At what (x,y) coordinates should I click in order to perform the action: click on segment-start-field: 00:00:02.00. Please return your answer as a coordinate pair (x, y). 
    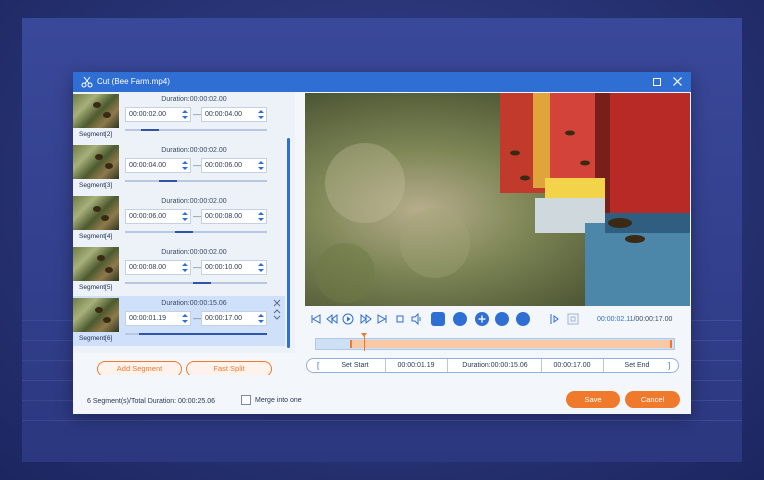
    Looking at the image, I should click on (158, 114).